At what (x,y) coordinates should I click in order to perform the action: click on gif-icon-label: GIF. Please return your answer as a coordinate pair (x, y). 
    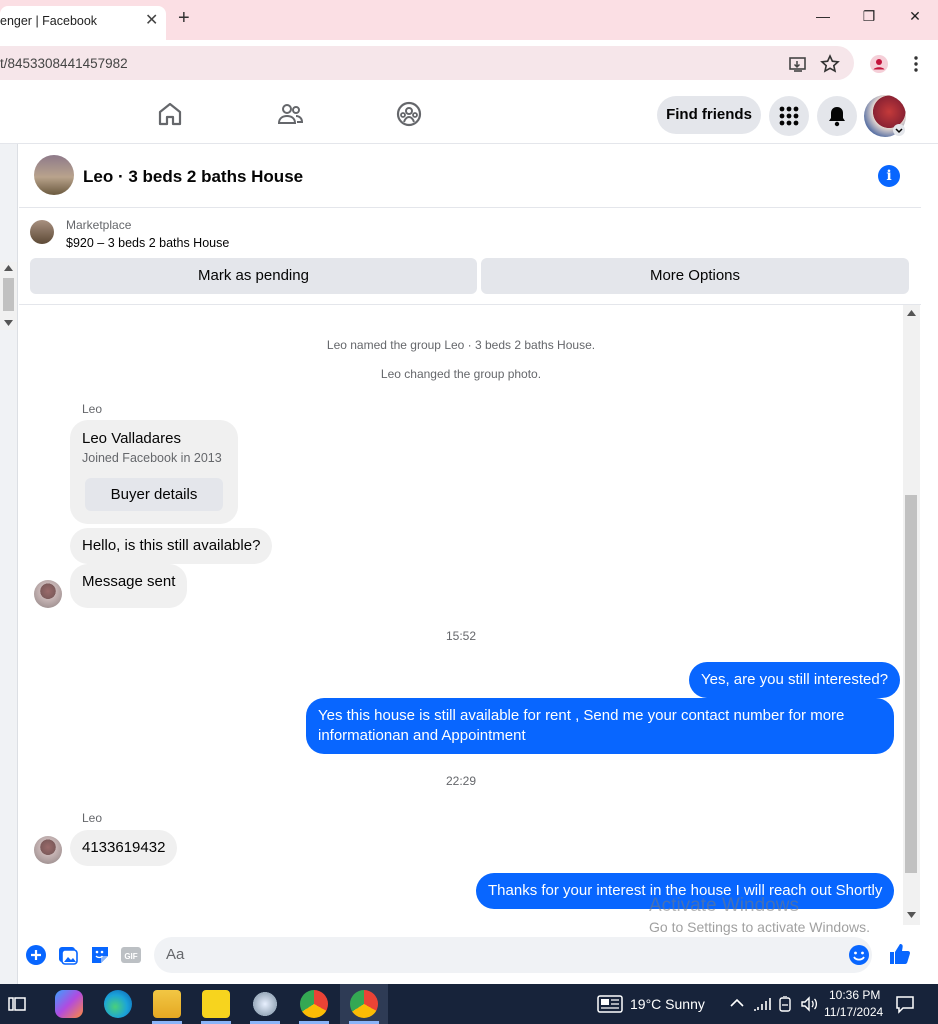
    Looking at the image, I should click on (130, 956).